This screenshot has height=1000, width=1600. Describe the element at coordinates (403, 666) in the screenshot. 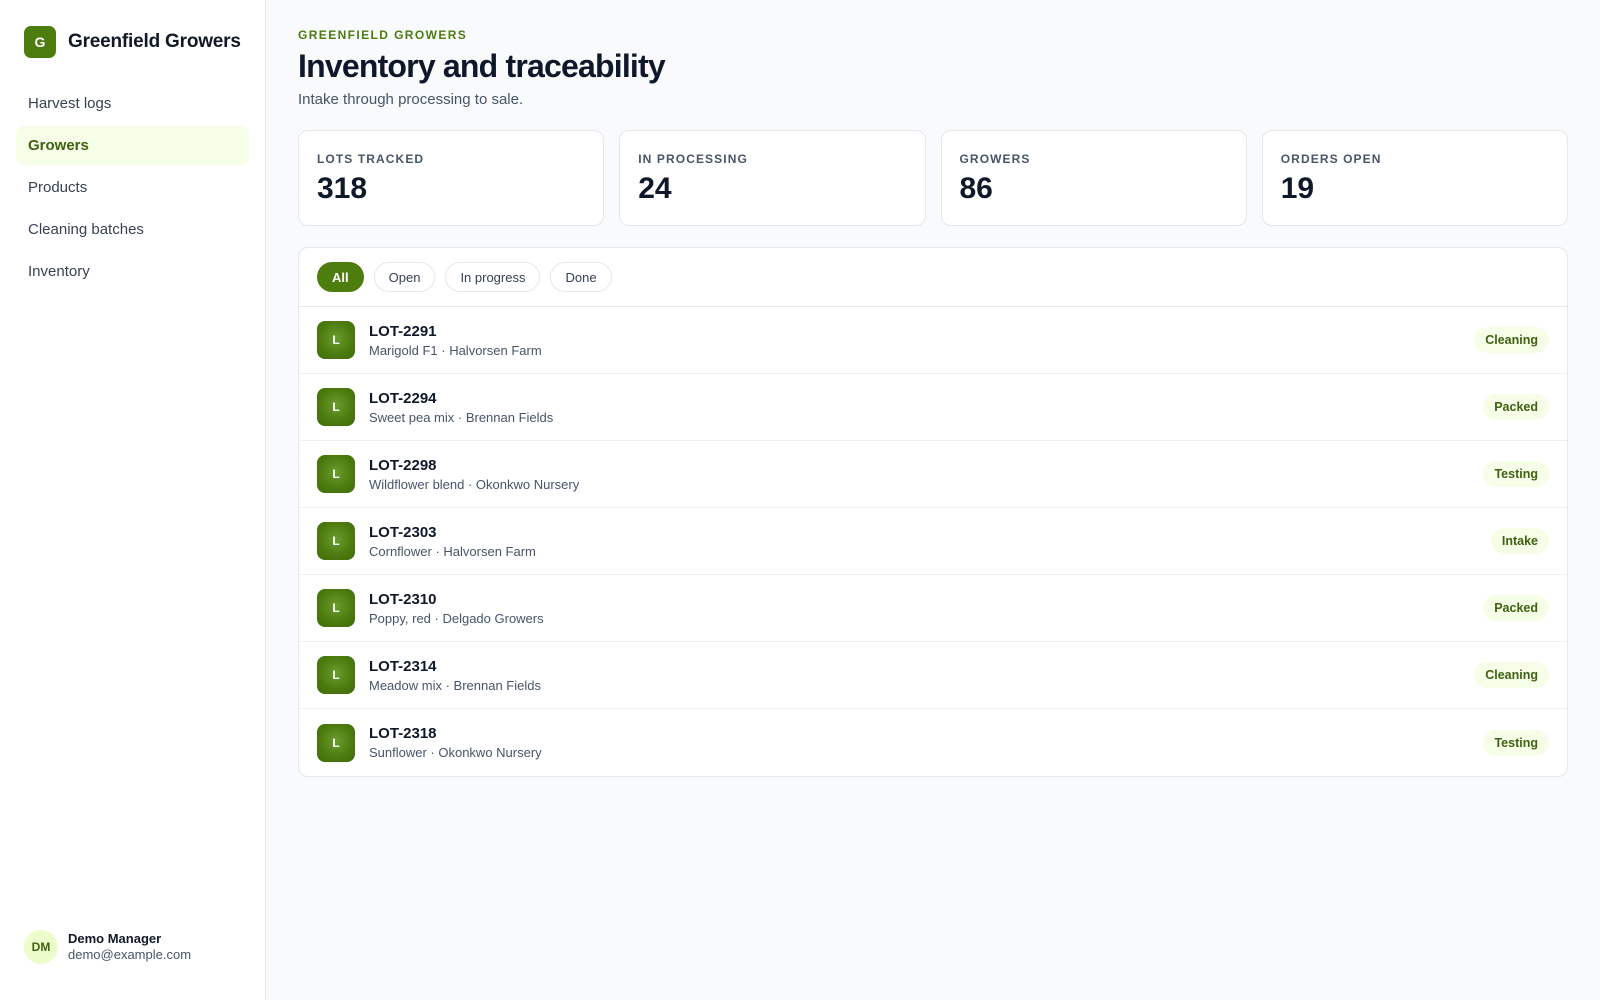

I see `lot-id: LOT-2314` at that location.